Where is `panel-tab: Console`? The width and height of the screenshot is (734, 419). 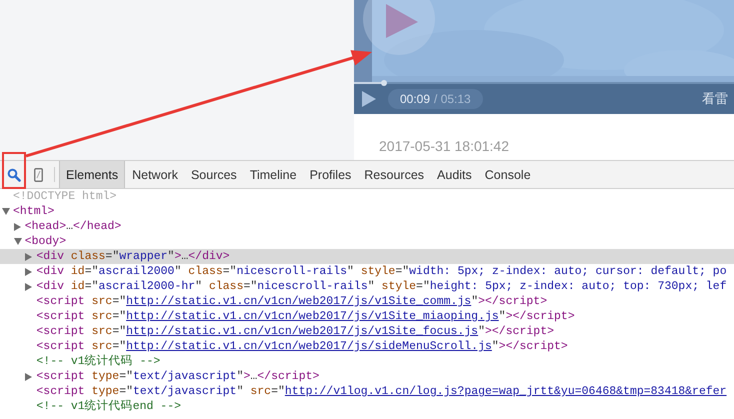
panel-tab: Console is located at coordinates (507, 174).